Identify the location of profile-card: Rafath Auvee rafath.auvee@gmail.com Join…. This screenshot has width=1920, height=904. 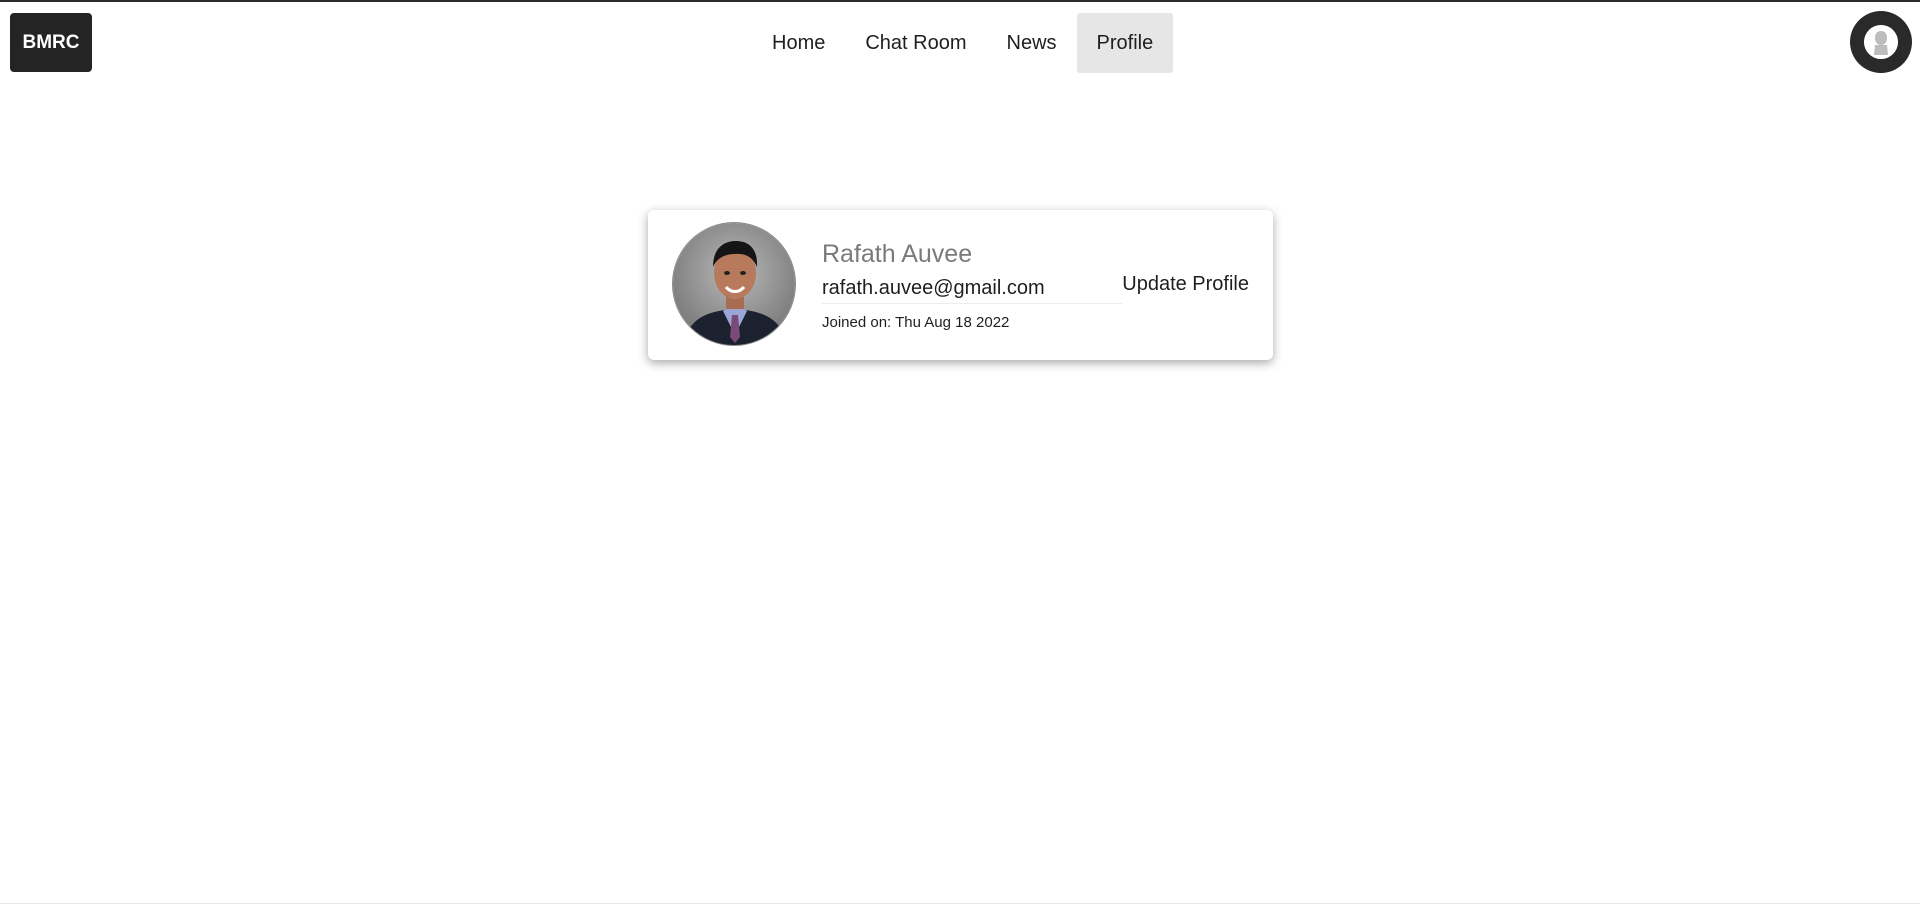
(960, 285).